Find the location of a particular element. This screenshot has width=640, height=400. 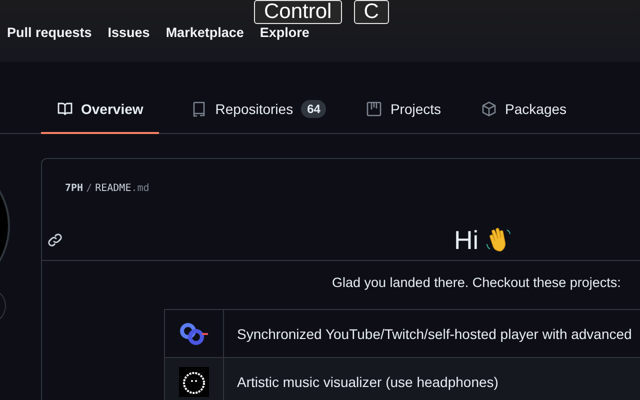

profile-tab: Packages is located at coordinates (524, 110).